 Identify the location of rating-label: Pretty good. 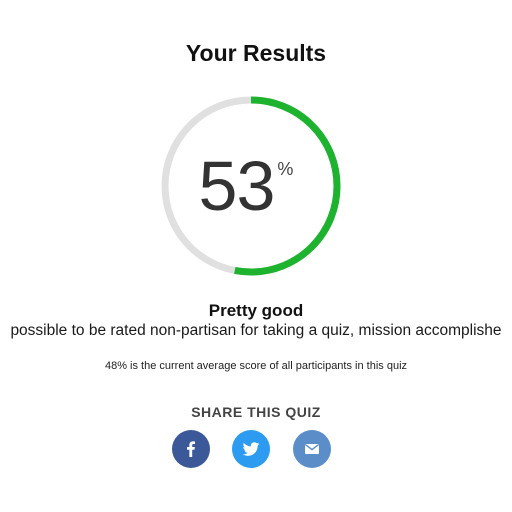
(256, 310).